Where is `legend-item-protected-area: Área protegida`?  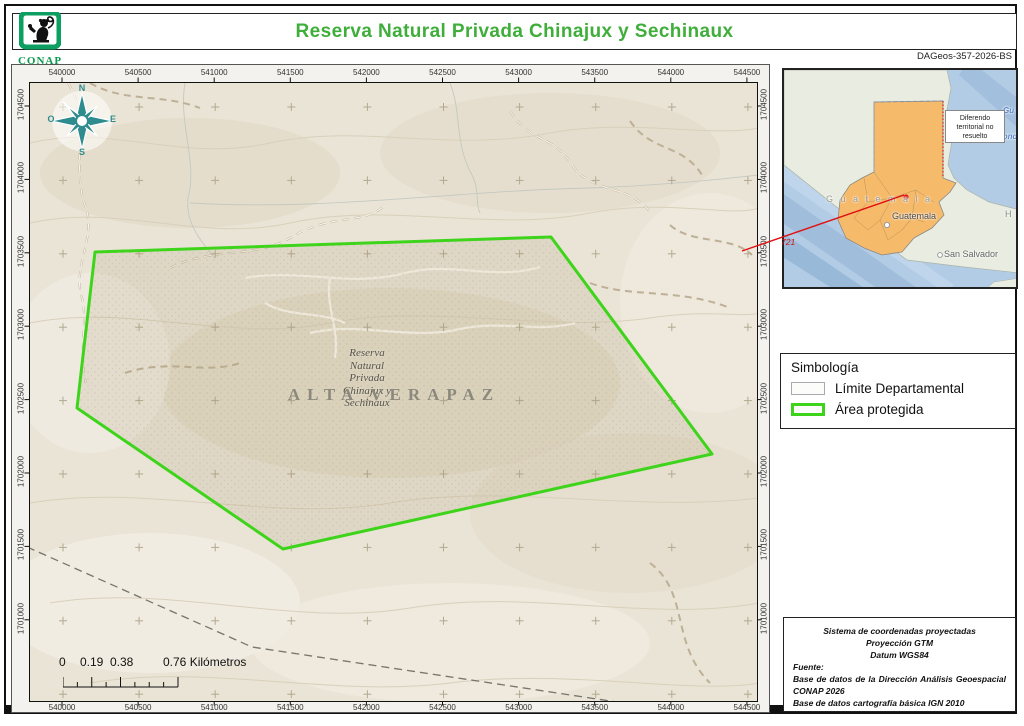 legend-item-protected-area: Área protegida is located at coordinates (903, 409).